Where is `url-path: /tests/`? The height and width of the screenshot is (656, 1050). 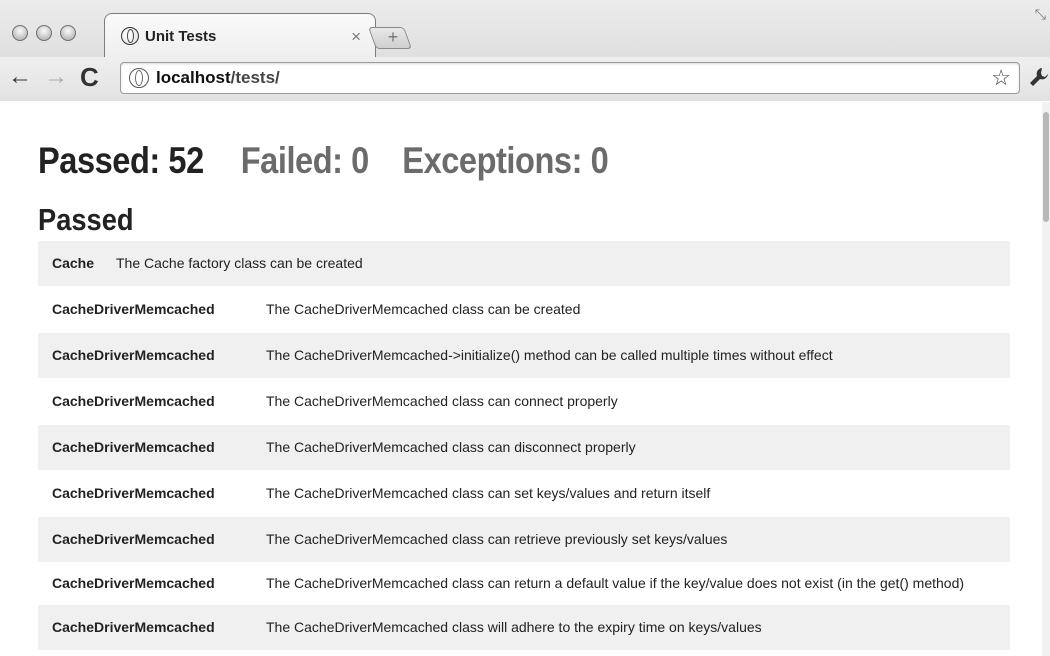
url-path: /tests/ is located at coordinates (255, 77).